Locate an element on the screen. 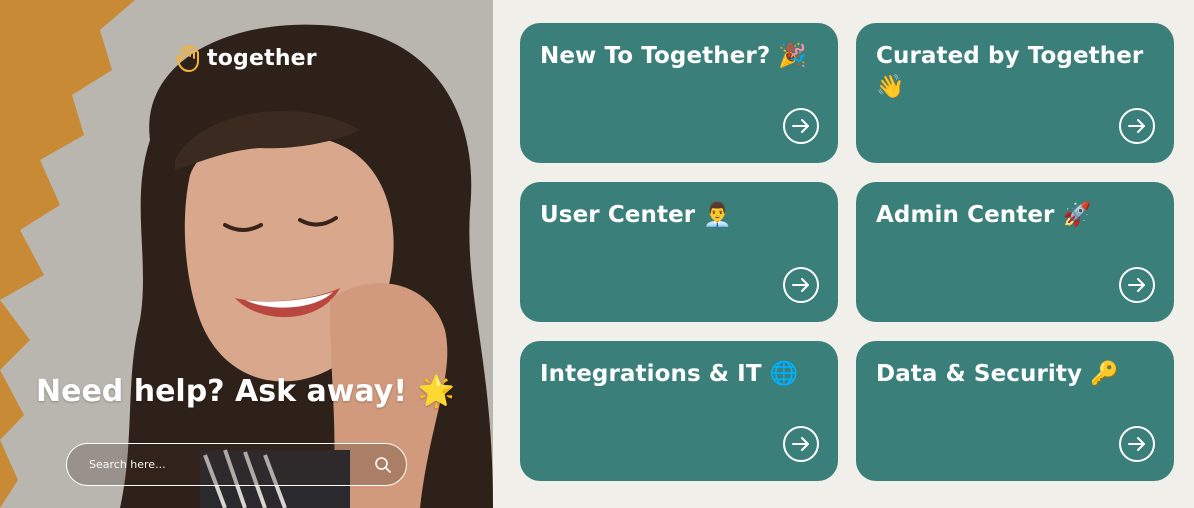 This screenshot has height=508, width=1194. card-title: New To Together? 🎉 is located at coordinates (674, 56).